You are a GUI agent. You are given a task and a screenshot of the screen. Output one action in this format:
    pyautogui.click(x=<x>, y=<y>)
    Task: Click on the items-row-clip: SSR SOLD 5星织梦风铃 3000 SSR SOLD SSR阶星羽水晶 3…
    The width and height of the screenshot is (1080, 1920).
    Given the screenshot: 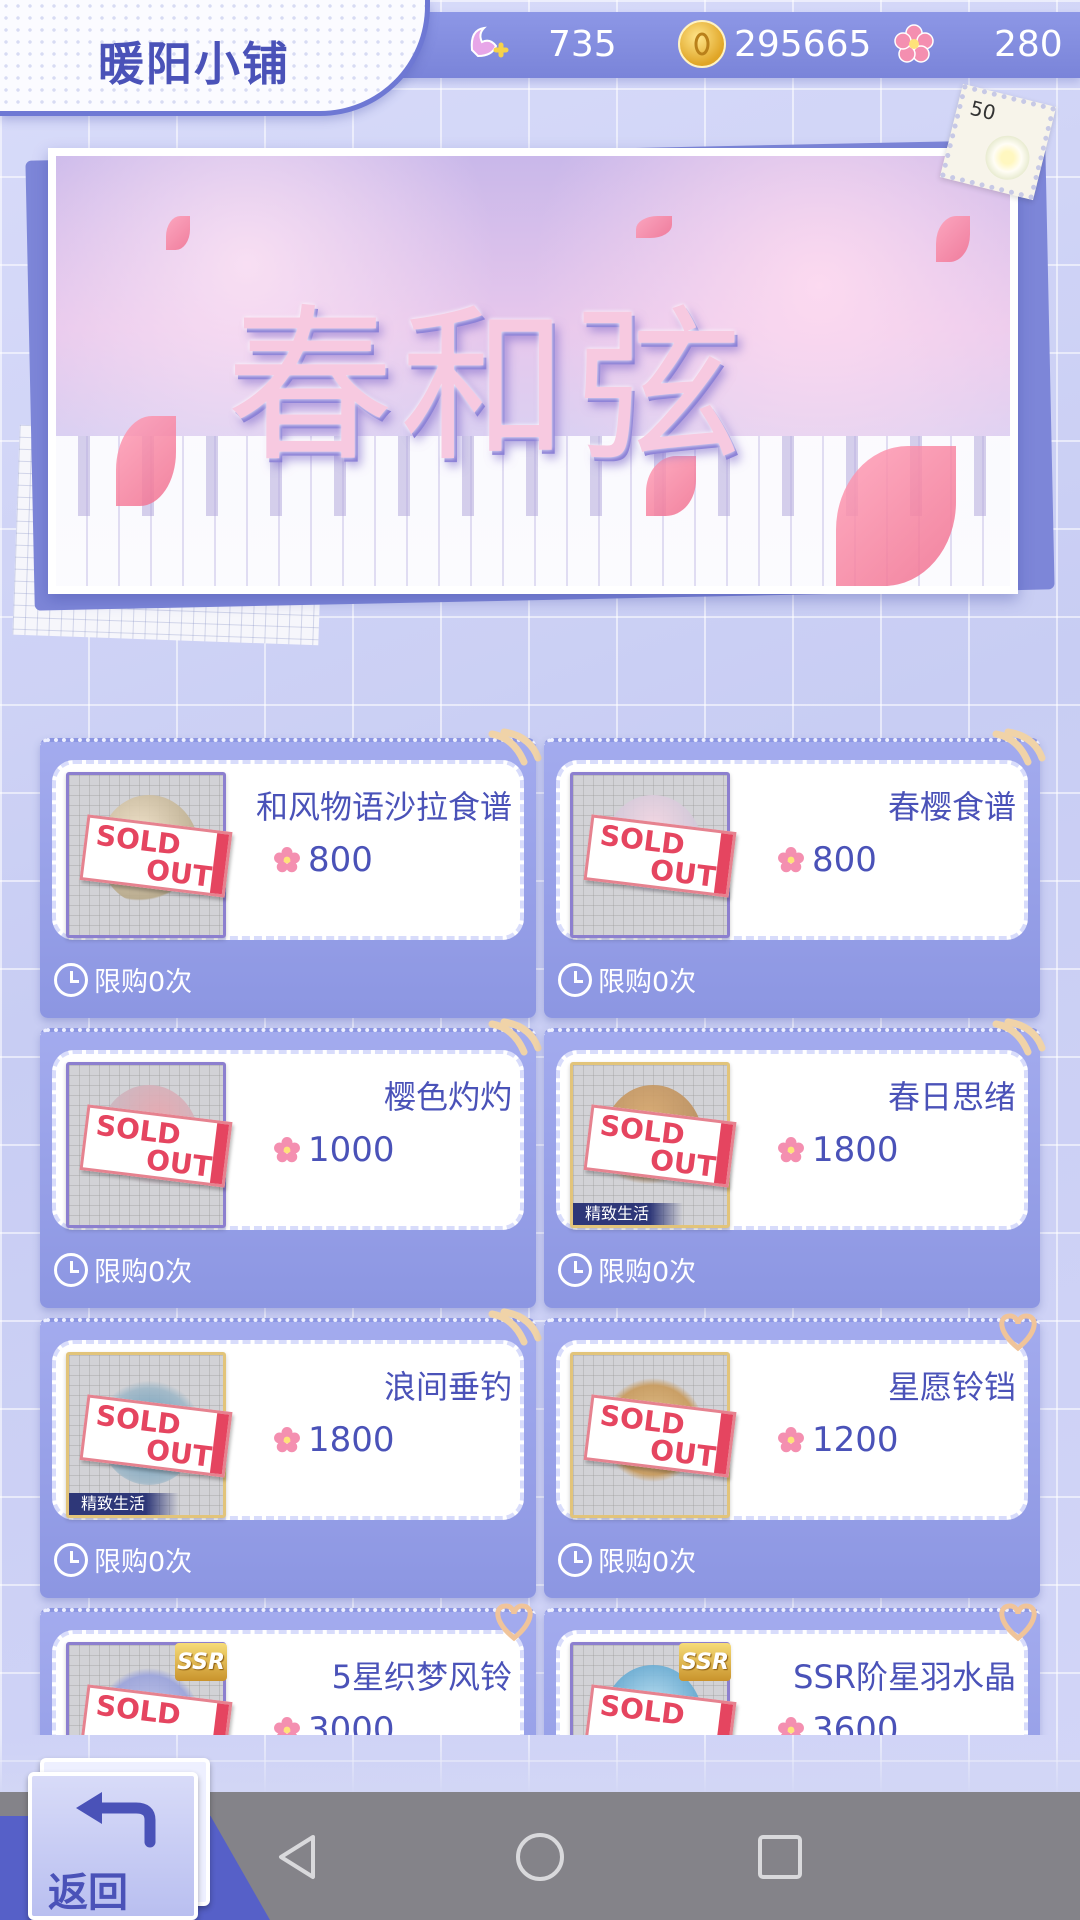 What is the action you would take?
    pyautogui.click(x=540, y=1667)
    